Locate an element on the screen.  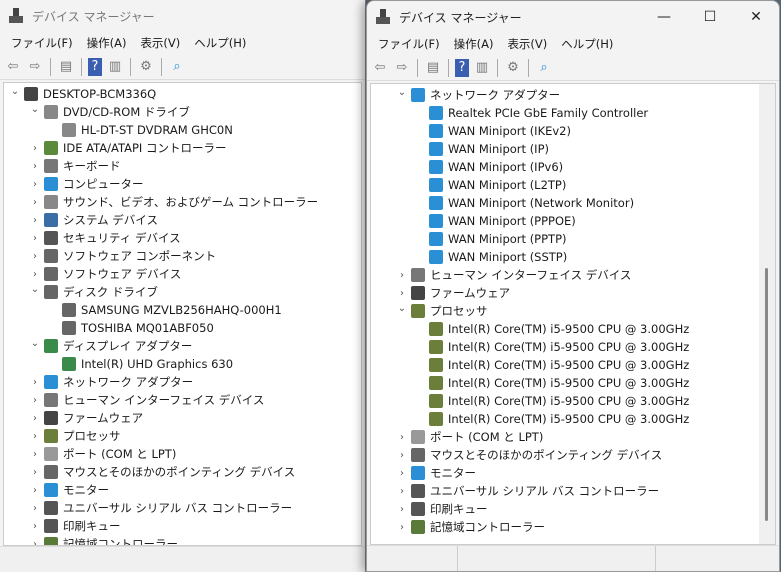
tree-item: › キーボード is located at coordinates (74, 166).